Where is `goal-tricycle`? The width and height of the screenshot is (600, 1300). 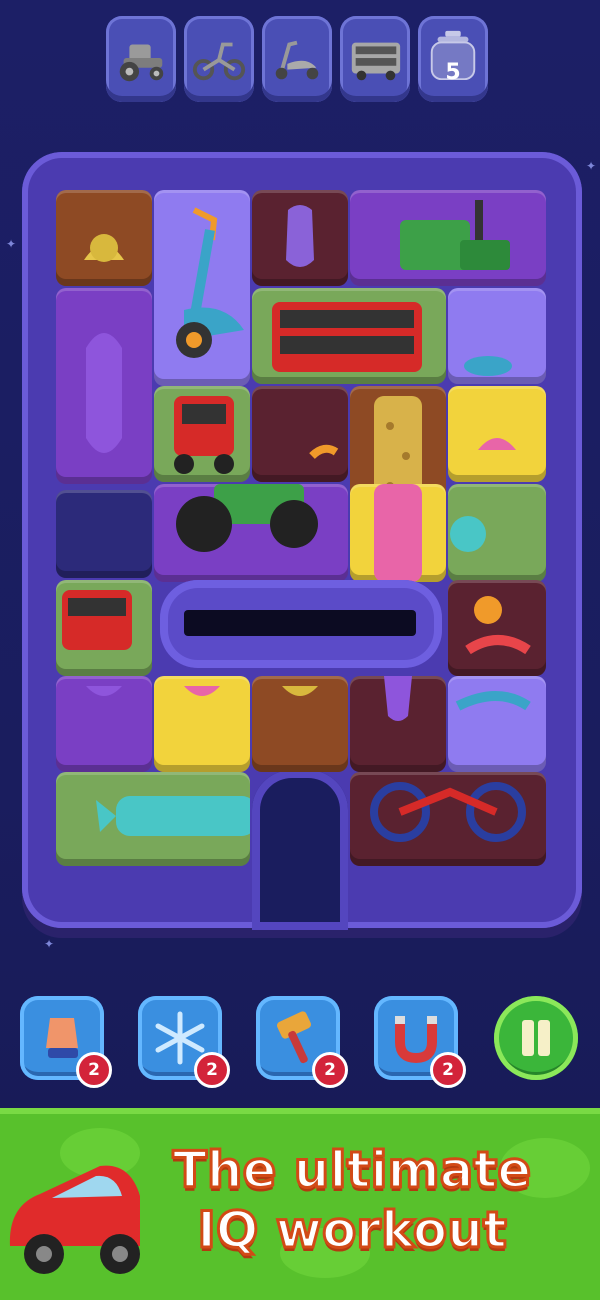
goal-tricycle is located at coordinates (219, 59).